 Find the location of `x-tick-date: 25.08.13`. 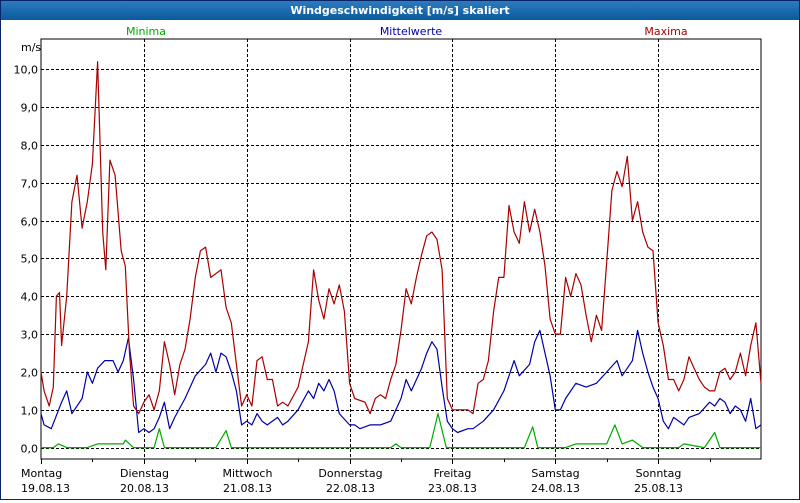

x-tick-date: 25.08.13 is located at coordinates (658, 488).